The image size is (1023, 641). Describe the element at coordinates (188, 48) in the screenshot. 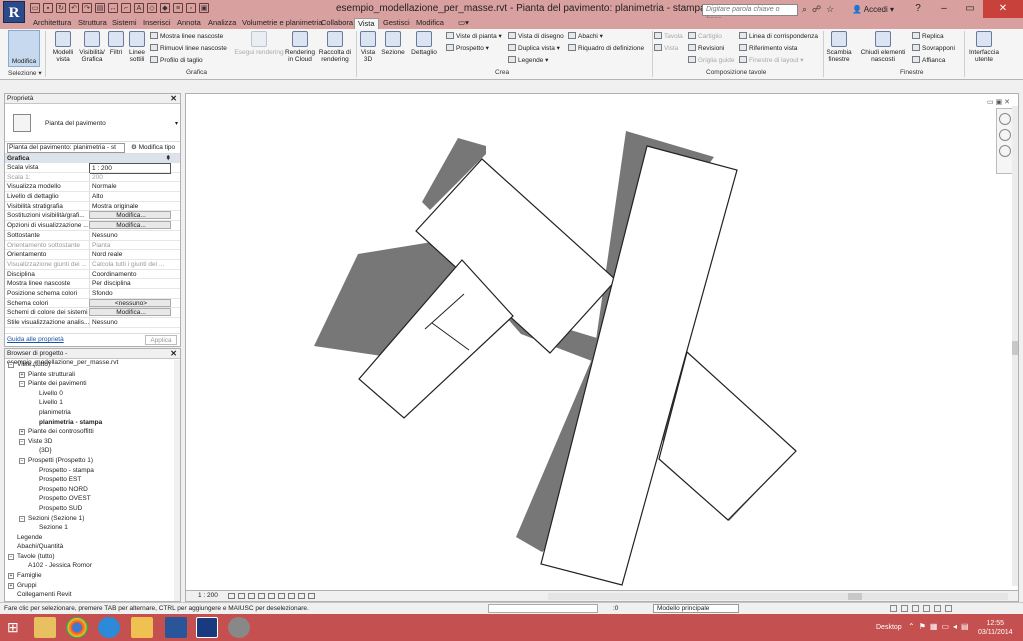

I see `rimuovi-linee-nascoste-button: Rimuovi linee nascoste` at that location.